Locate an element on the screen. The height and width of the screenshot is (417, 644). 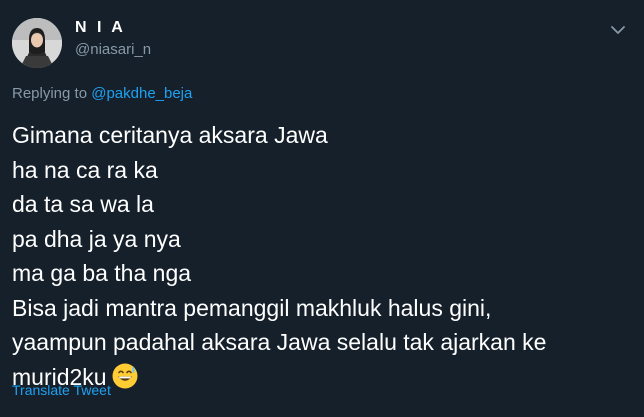
replying-to-mention-link: @pakdhe_beja is located at coordinates (141, 93).